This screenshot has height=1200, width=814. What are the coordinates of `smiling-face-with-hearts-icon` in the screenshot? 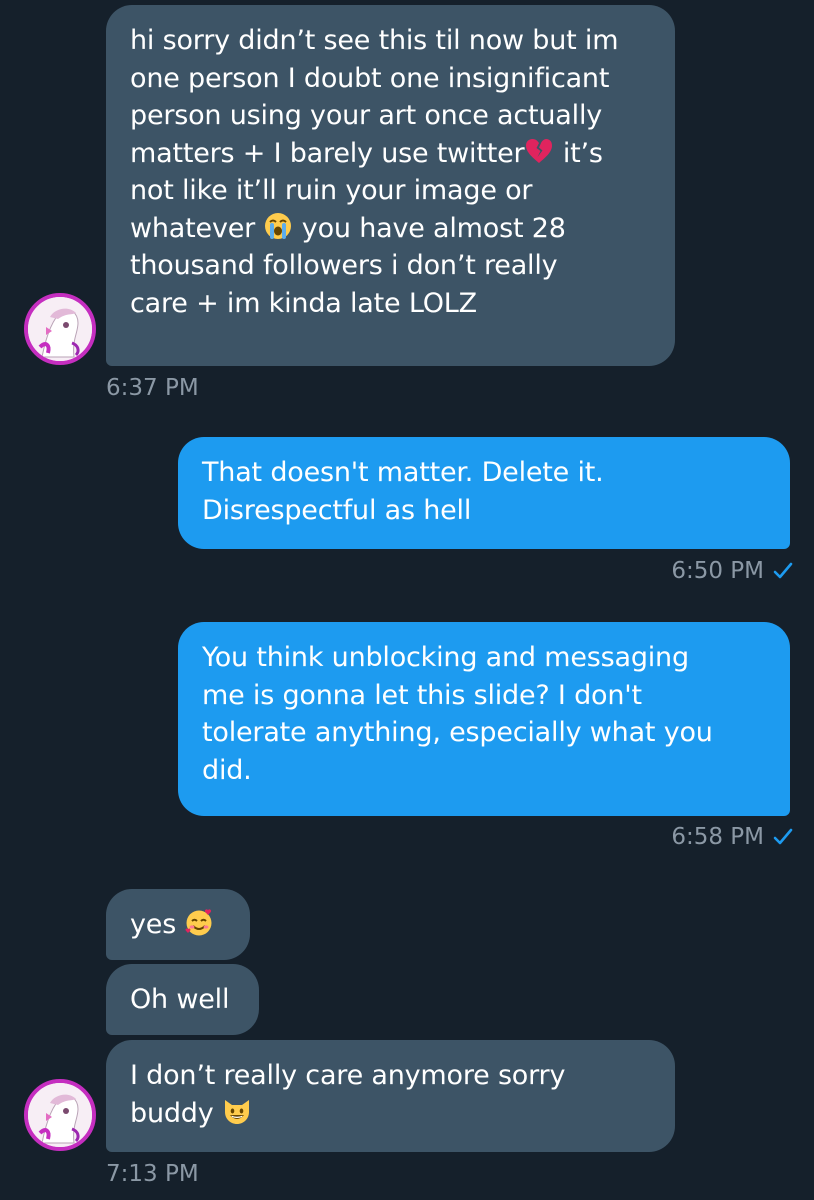 It's located at (199, 922).